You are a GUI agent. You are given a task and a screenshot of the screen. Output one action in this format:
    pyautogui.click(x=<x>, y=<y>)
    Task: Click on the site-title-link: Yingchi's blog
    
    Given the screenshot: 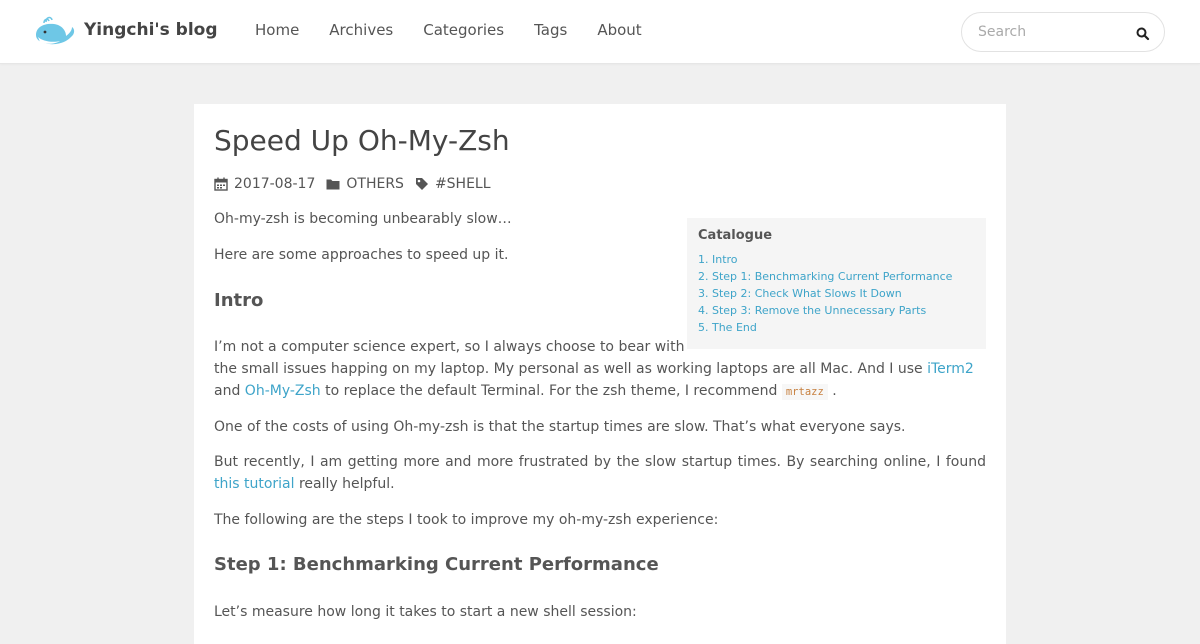 What is the action you would take?
    pyautogui.click(x=151, y=30)
    